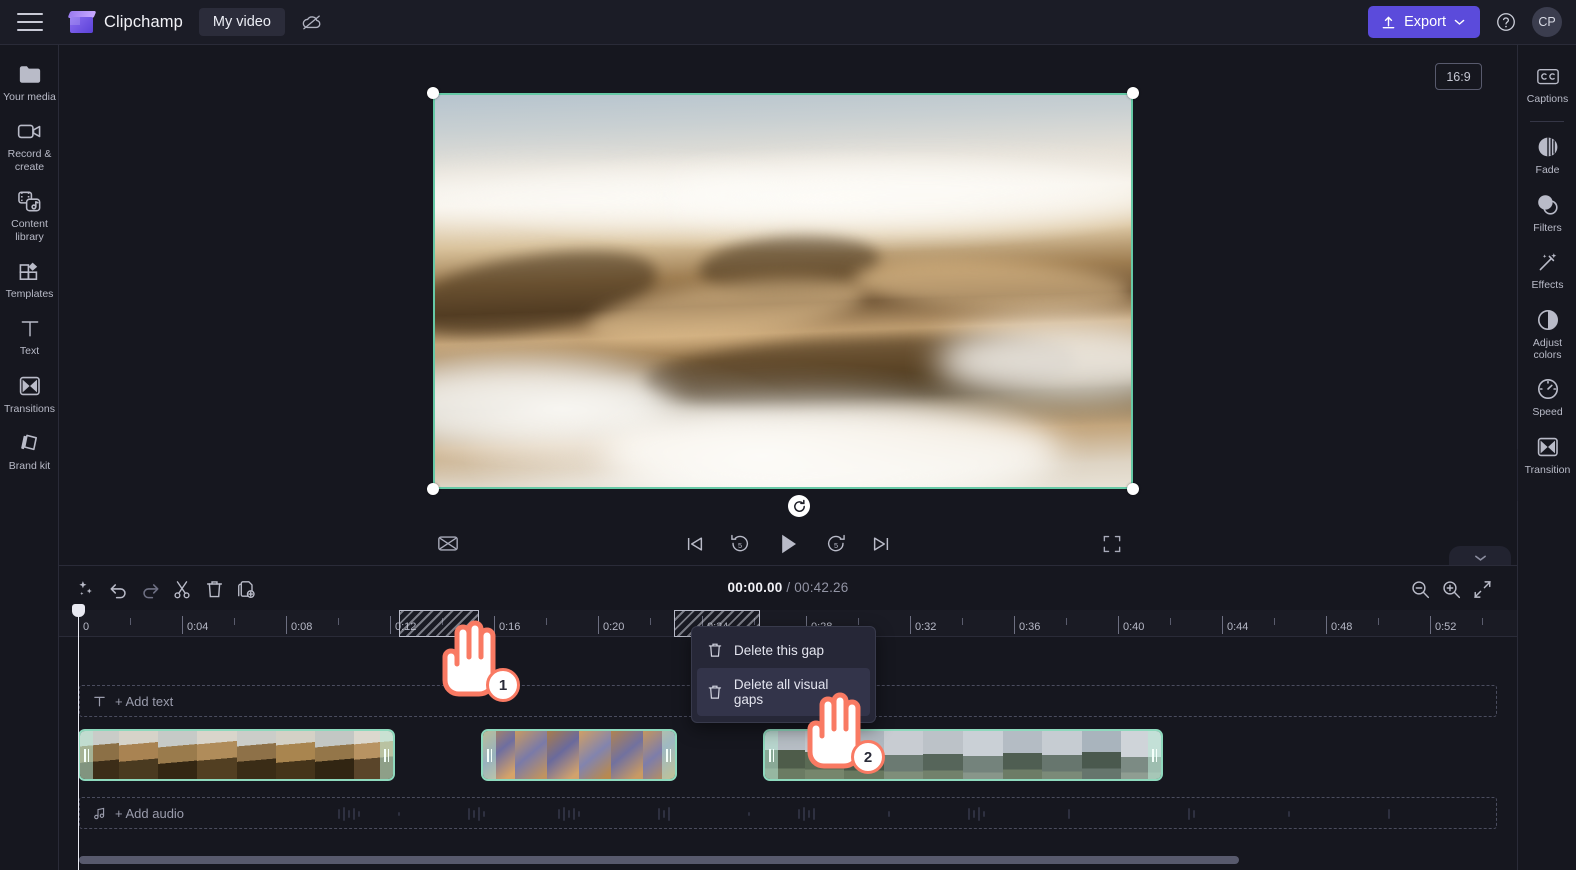 The image size is (1576, 870). What do you see at coordinates (1548, 447) in the screenshot?
I see `transition-icon` at bounding box center [1548, 447].